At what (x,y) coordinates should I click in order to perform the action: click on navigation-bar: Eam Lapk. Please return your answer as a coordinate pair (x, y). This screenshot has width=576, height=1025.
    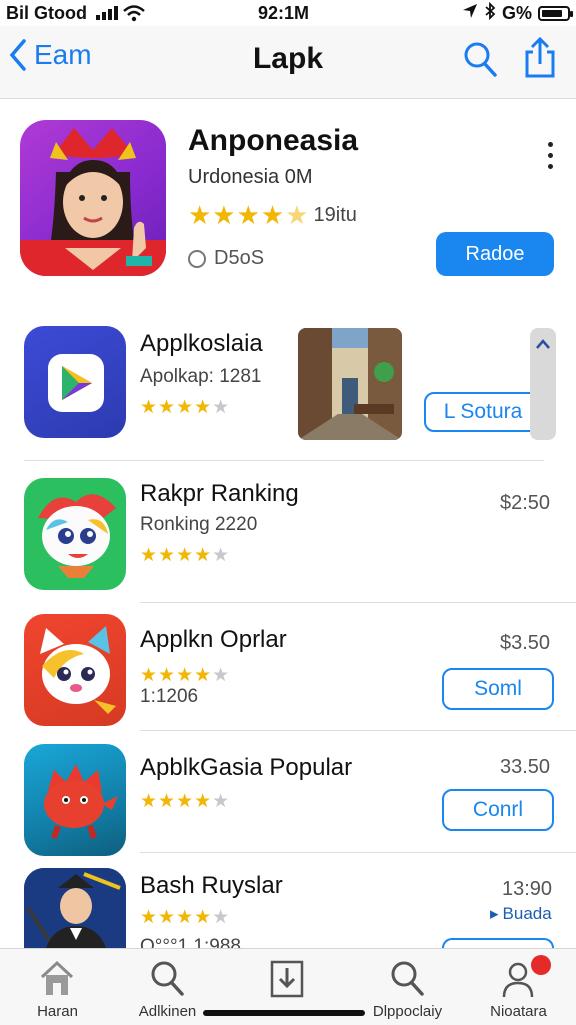
    Looking at the image, I should click on (288, 62).